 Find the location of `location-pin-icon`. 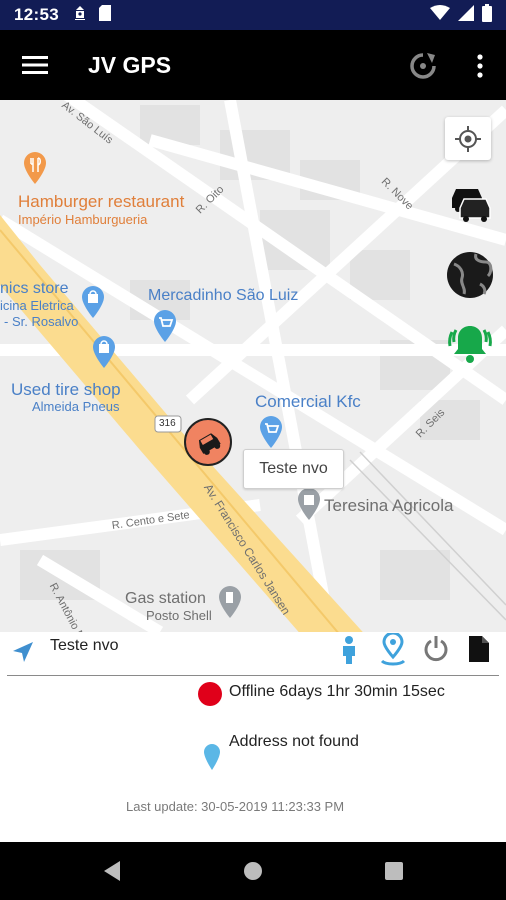

location-pin-icon is located at coordinates (393, 650).